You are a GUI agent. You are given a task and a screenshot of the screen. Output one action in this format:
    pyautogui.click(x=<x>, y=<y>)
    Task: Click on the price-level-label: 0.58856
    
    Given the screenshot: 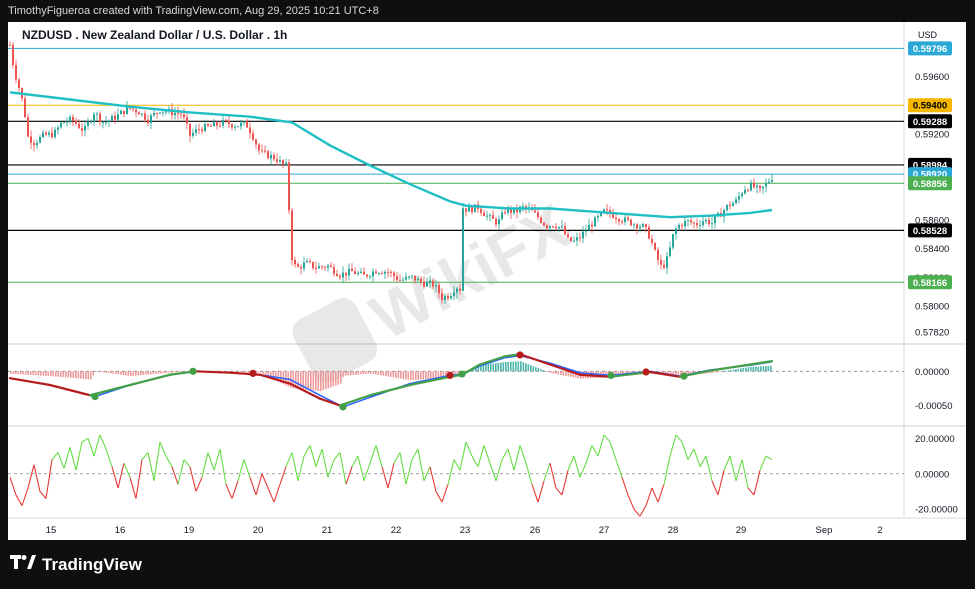 What is the action you would take?
    pyautogui.click(x=930, y=184)
    